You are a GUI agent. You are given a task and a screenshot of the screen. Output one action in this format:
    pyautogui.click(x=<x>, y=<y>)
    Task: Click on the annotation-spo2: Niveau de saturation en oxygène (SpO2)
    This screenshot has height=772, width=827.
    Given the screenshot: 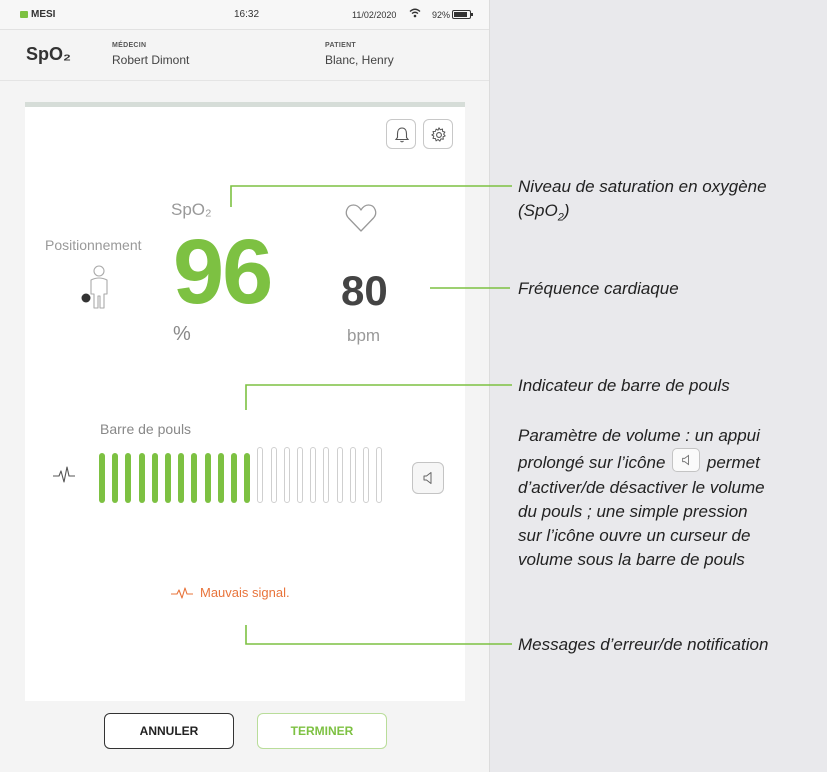 What is the action you would take?
    pyautogui.click(x=642, y=202)
    